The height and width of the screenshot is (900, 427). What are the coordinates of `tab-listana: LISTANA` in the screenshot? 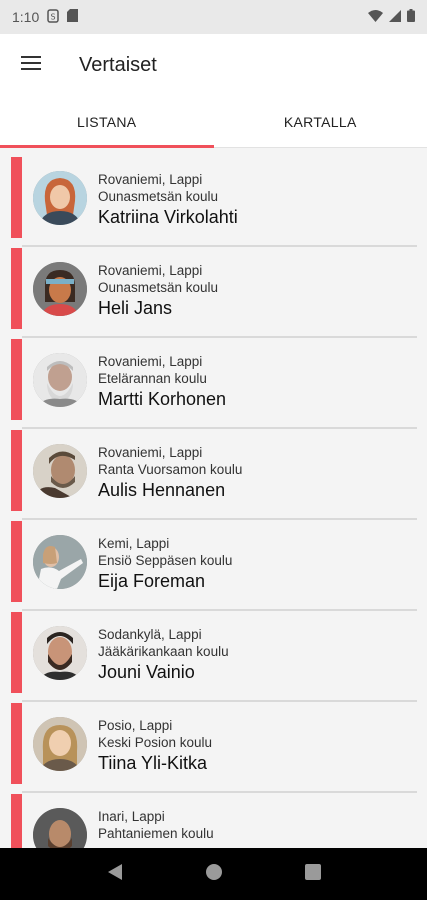 It's located at (107, 122).